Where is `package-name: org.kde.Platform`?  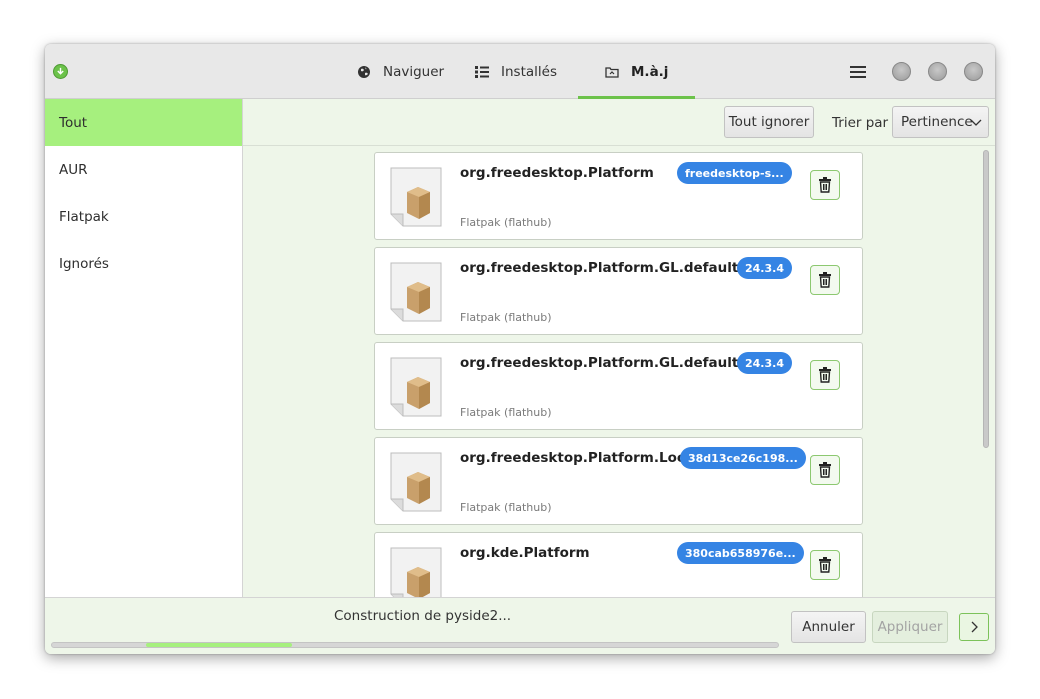 package-name: org.kde.Platform is located at coordinates (525, 553).